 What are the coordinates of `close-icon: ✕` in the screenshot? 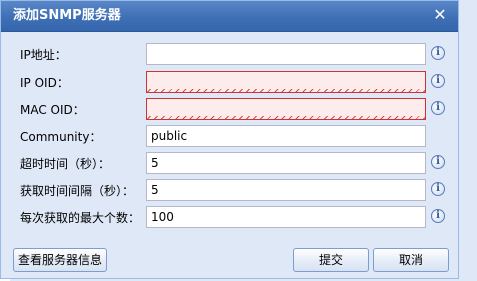 It's located at (440, 15).